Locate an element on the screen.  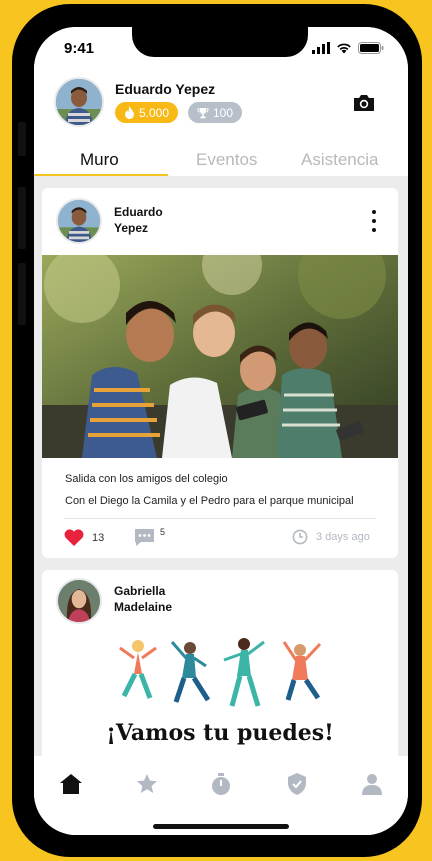
points-badge: 5.000 is located at coordinates (147, 112).